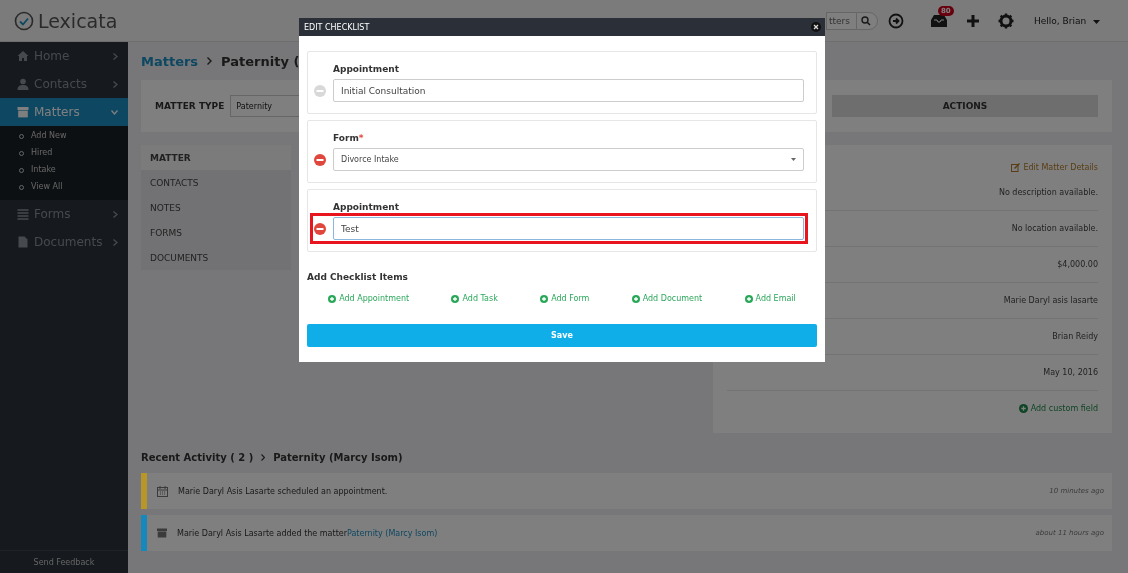 Image resolution: width=1128 pixels, height=573 pixels. What do you see at coordinates (308, 533) in the screenshot?
I see `activity-text: Marie Daryl Asis Lasarte added the matterPaternity (Marcy Isom)` at bounding box center [308, 533].